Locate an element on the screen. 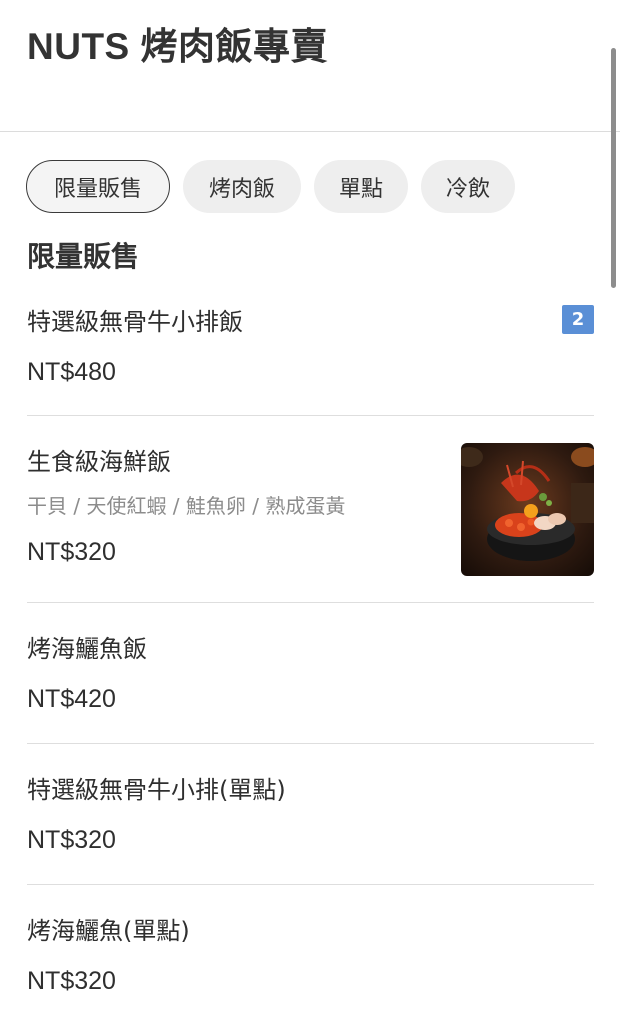 This screenshot has width=620, height=1024. item-name: 烤海鱺魚(單點) is located at coordinates (108, 931).